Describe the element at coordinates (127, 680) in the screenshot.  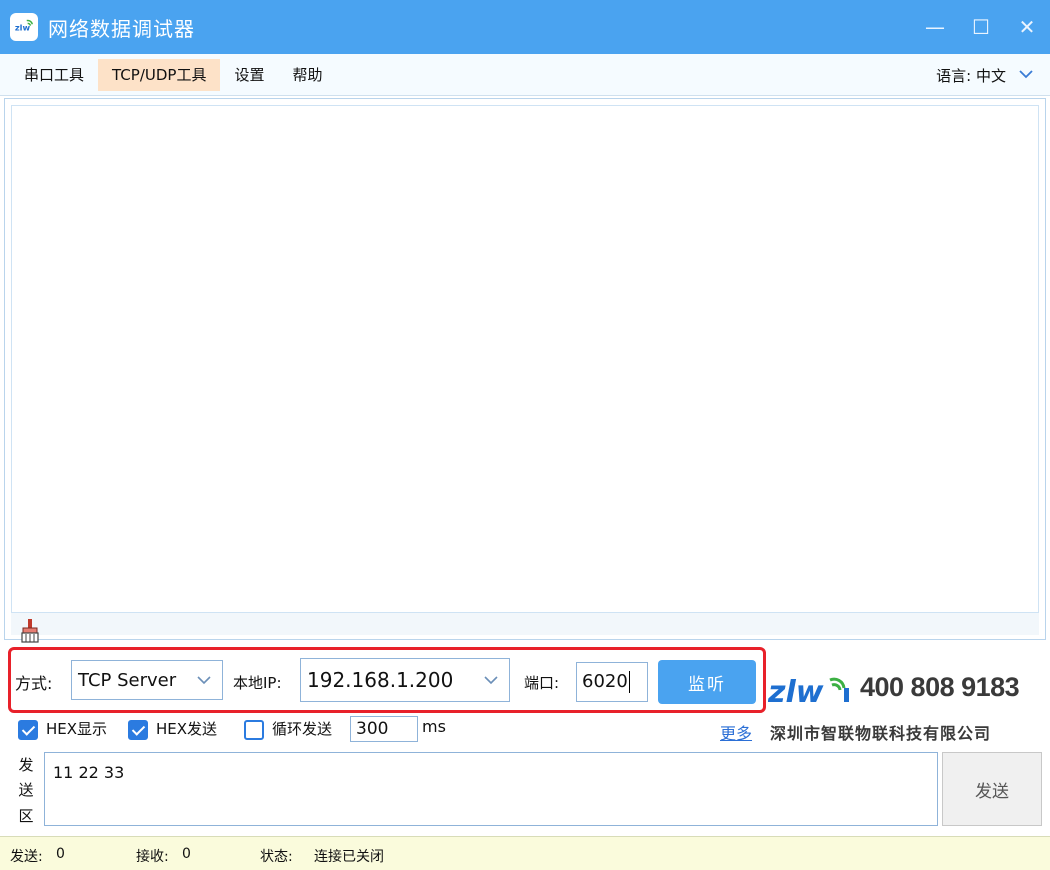
I see `mode-select-value: TCP Server` at that location.